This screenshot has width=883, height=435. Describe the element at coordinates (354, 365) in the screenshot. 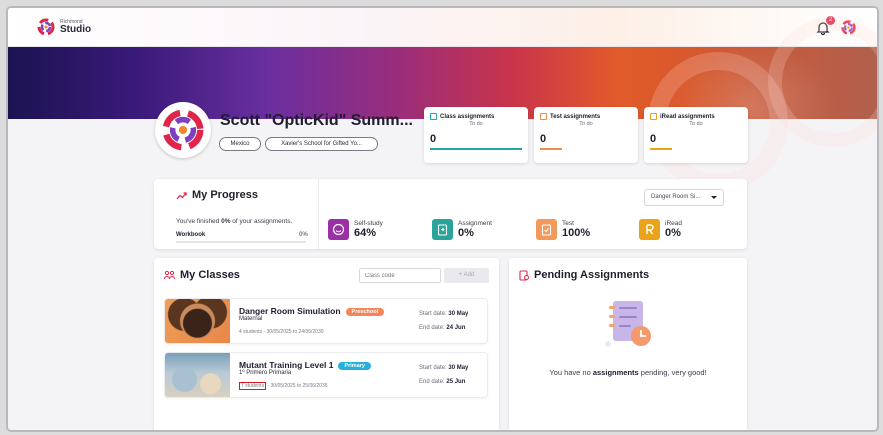

I see `class-level-tag: Primary` at that location.